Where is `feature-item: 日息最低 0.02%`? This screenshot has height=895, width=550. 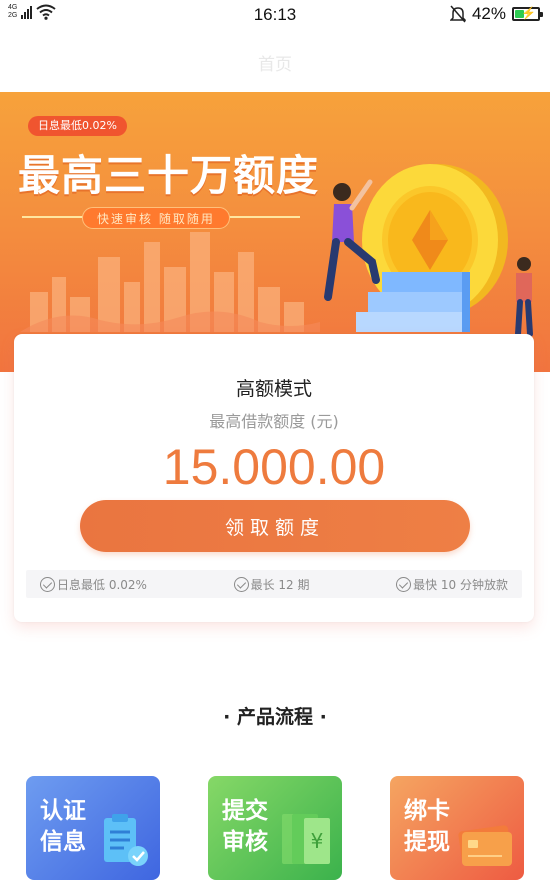 feature-item: 日息最低 0.02% is located at coordinates (93, 584).